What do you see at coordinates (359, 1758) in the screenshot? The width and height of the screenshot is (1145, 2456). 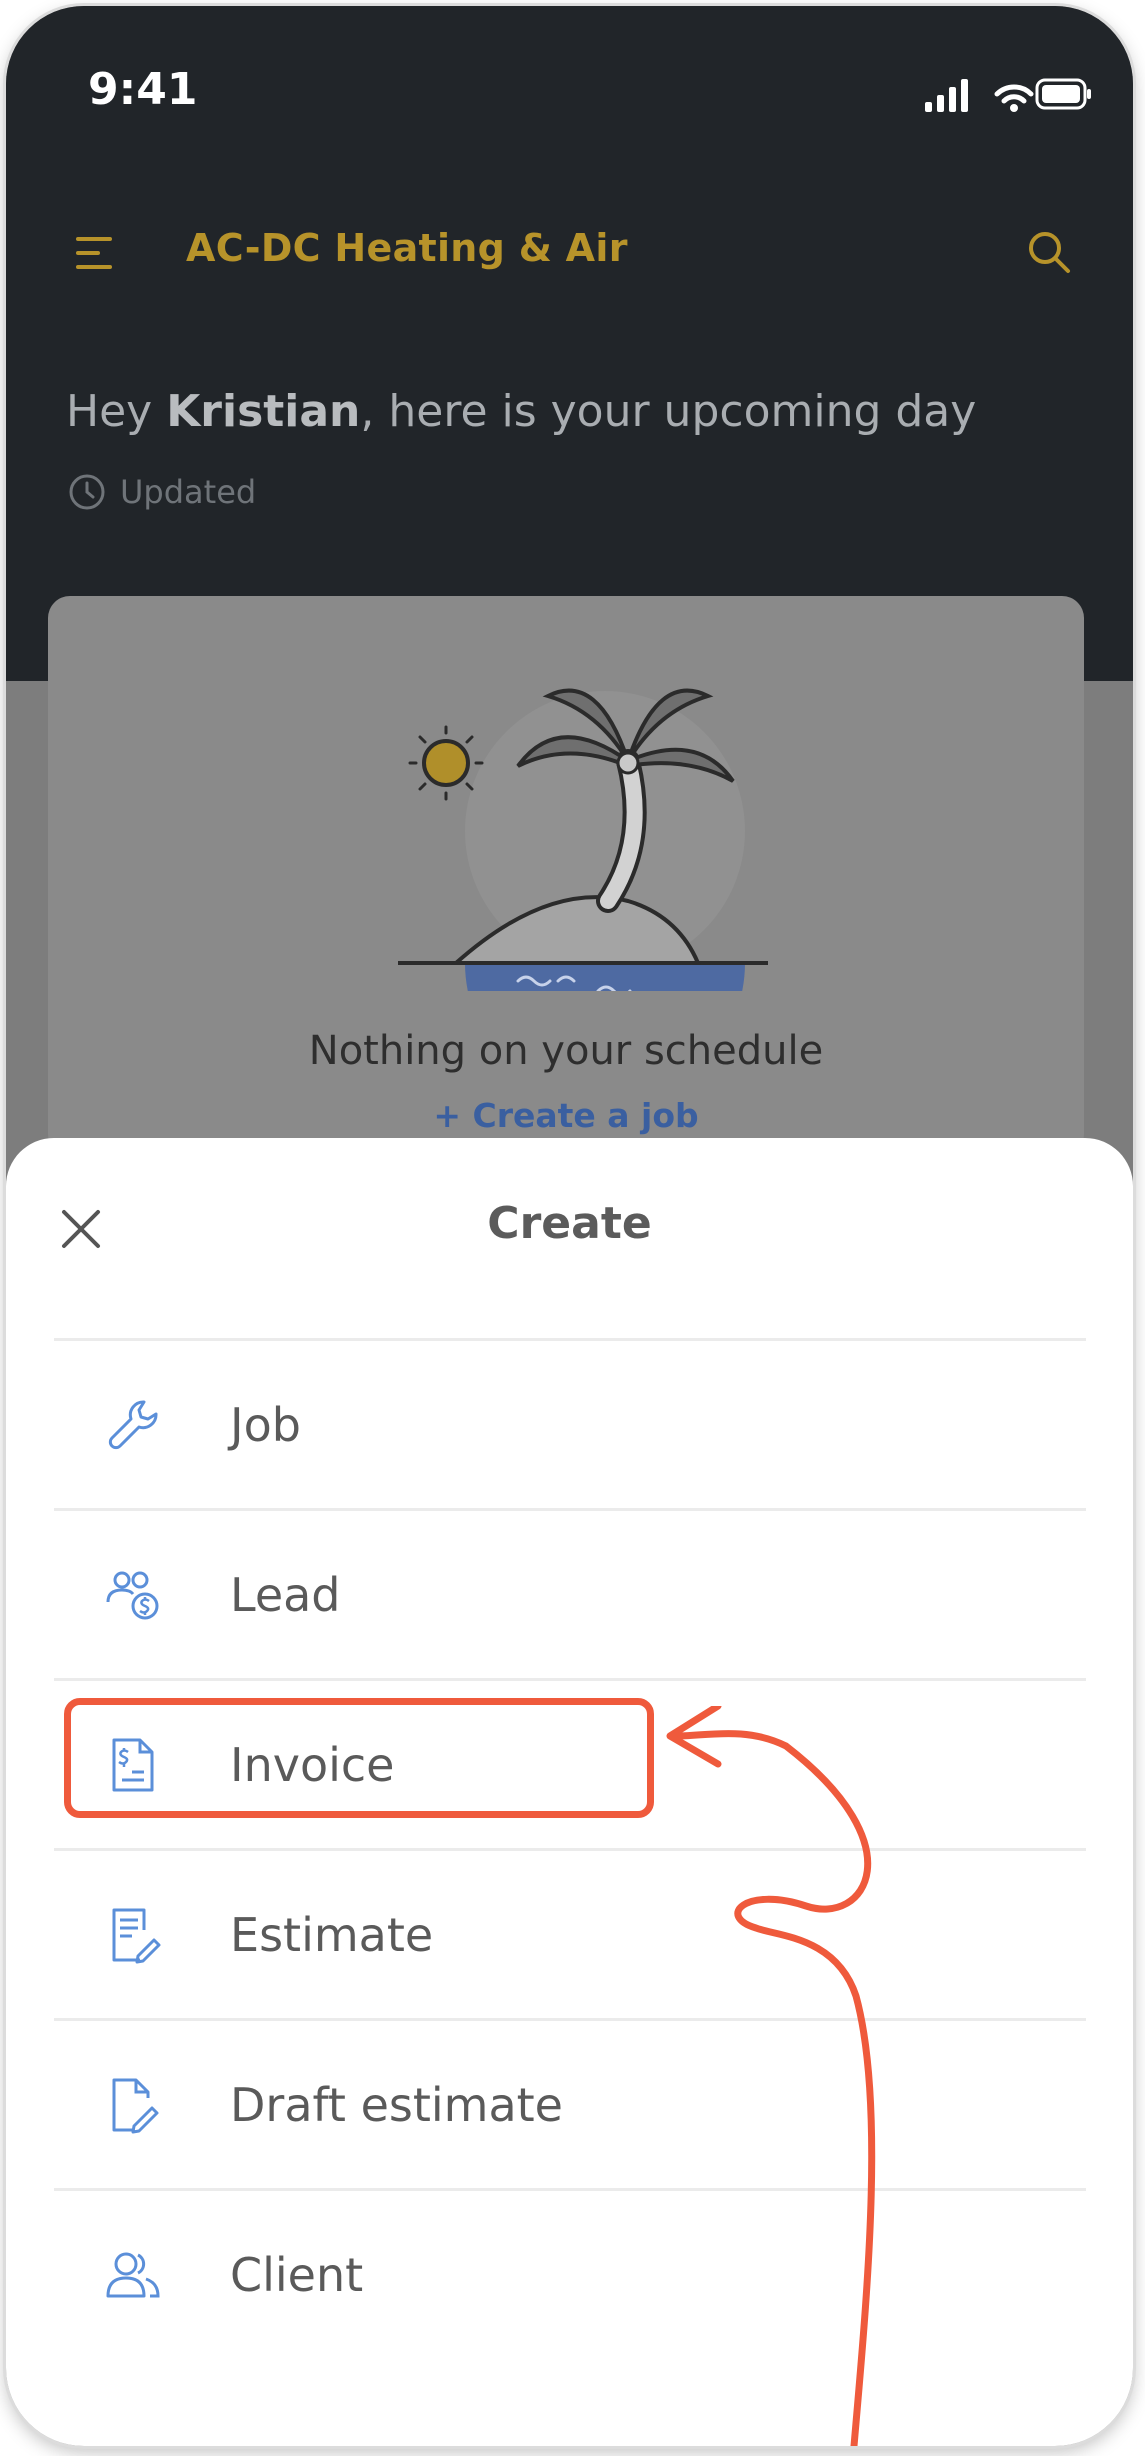 I see `highlight-annotation` at bounding box center [359, 1758].